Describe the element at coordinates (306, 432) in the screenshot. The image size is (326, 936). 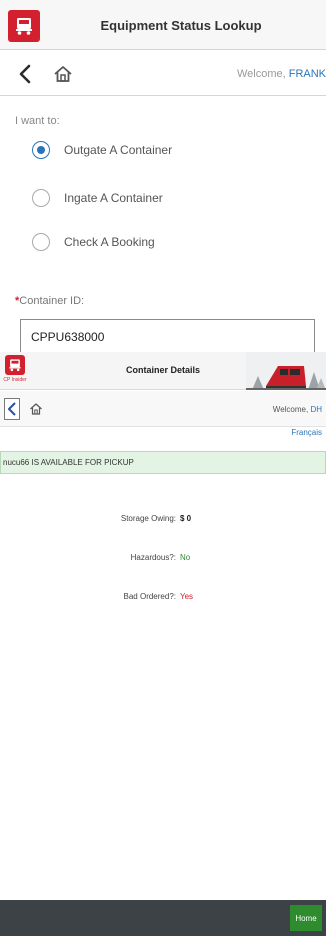
I see `language-toggle-link: Français` at that location.